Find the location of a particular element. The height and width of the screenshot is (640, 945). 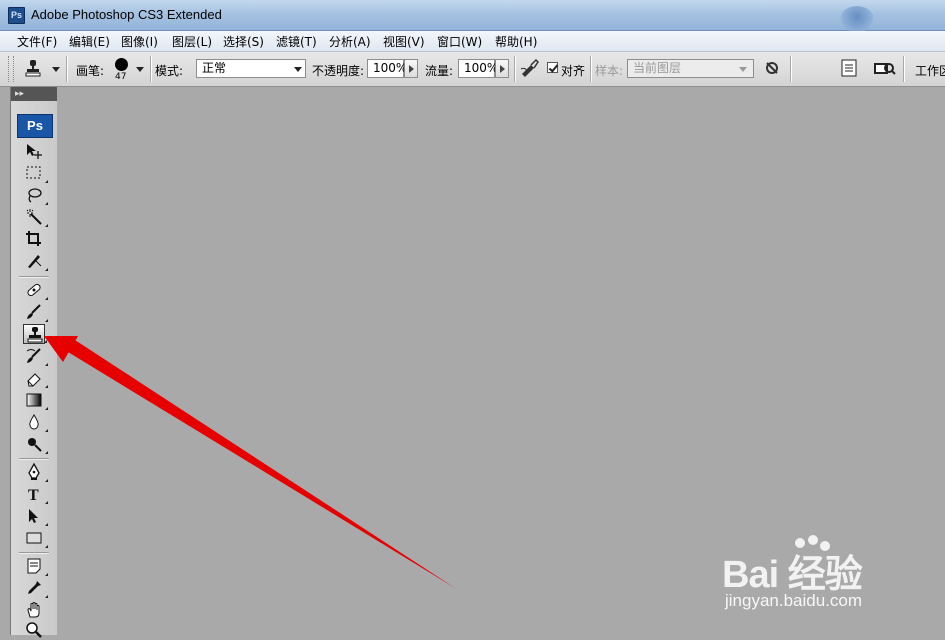

watermark: Bai 经验 jingyan.baidu.com is located at coordinates (827, 575).